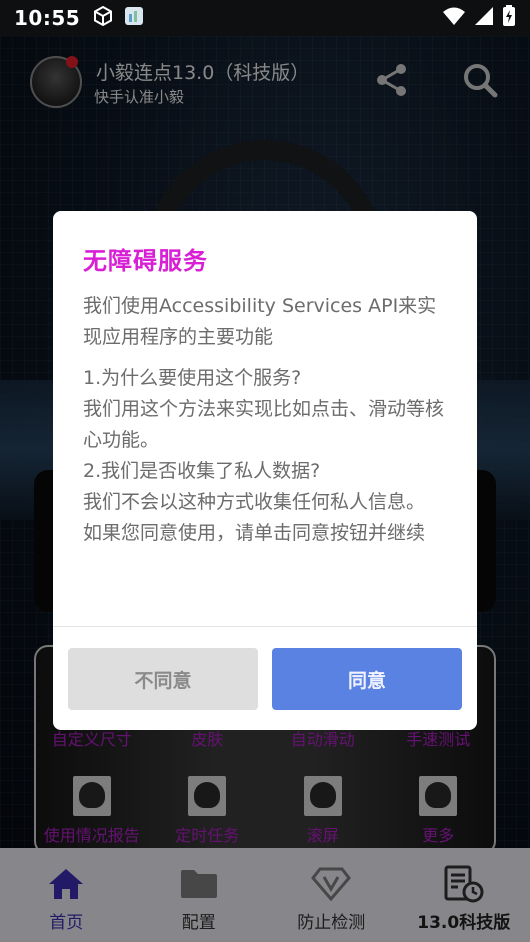  What do you see at coordinates (509, 18) in the screenshot?
I see `battery-icon` at bounding box center [509, 18].